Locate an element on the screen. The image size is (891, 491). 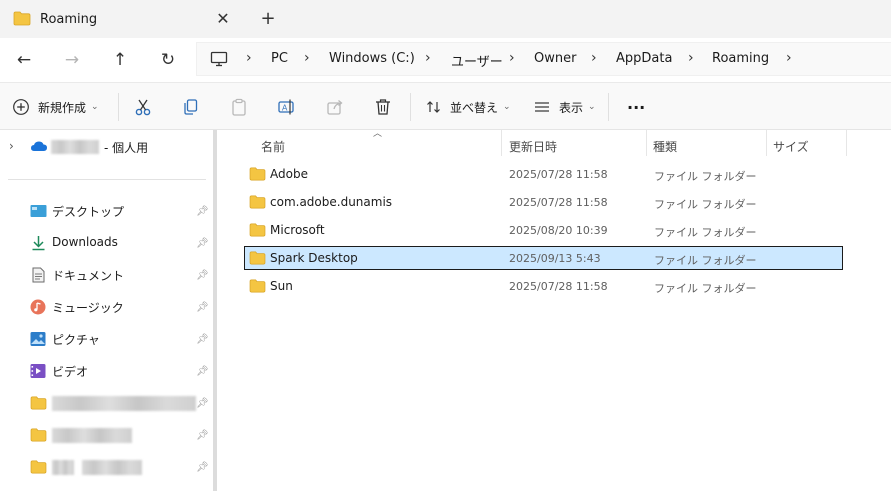
breadcrumb-drive: Windows (C:) is located at coordinates (372, 58).